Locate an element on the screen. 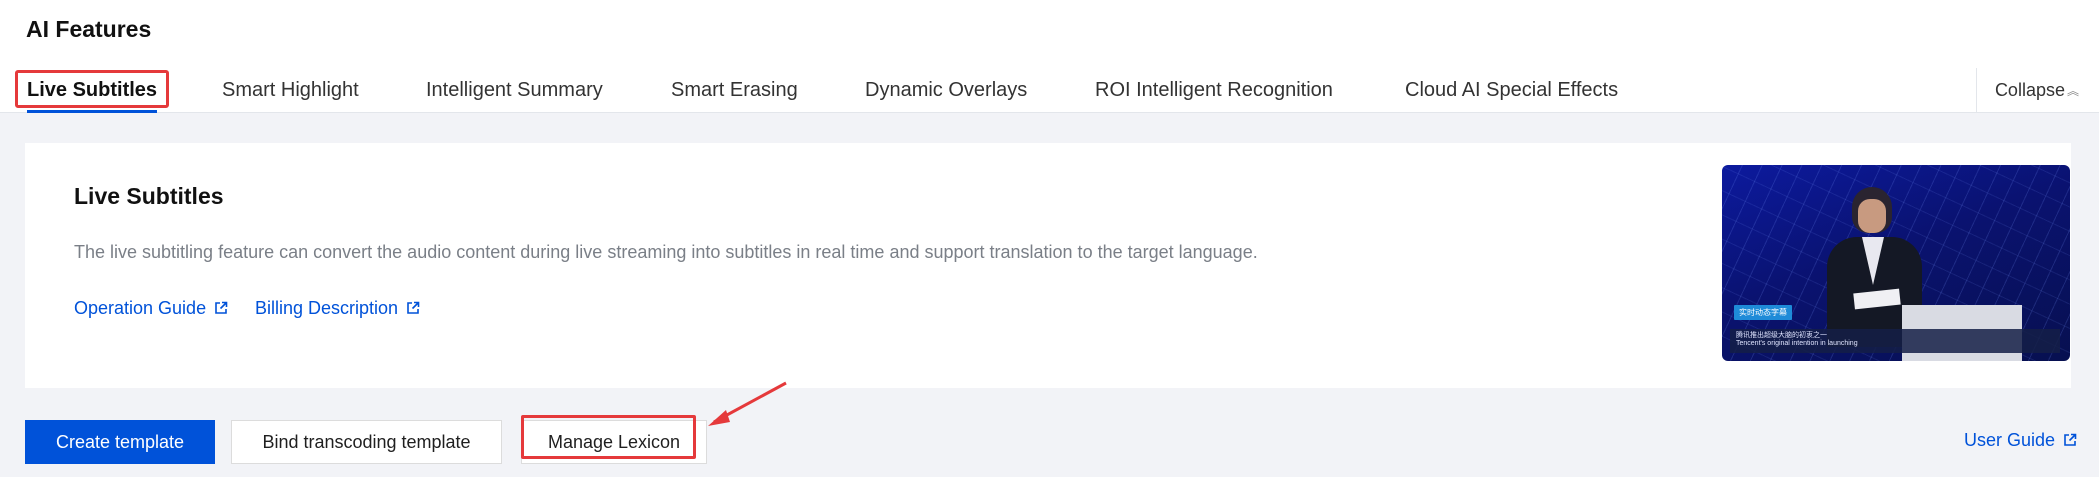 Image resolution: width=2099 pixels, height=477 pixels. feature-title: Live Subtitles is located at coordinates (149, 196).